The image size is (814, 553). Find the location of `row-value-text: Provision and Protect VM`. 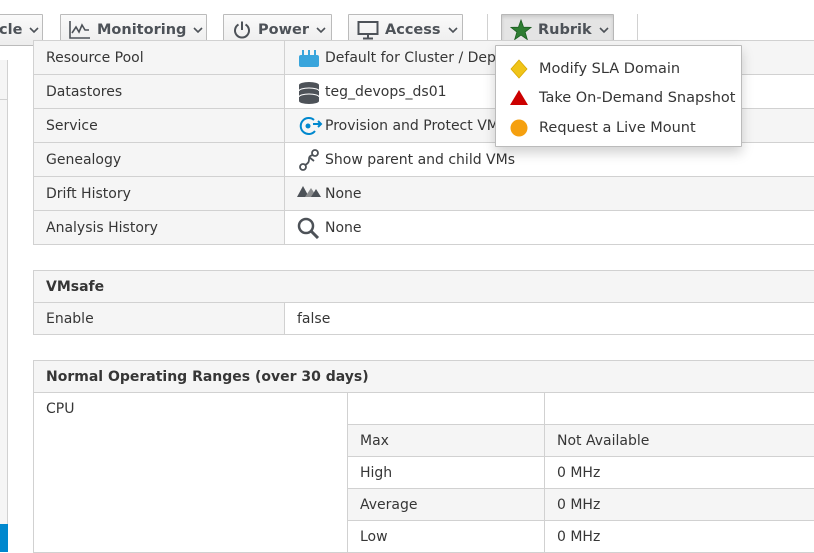

row-value-text: Provision and Protect VM is located at coordinates (412, 126).